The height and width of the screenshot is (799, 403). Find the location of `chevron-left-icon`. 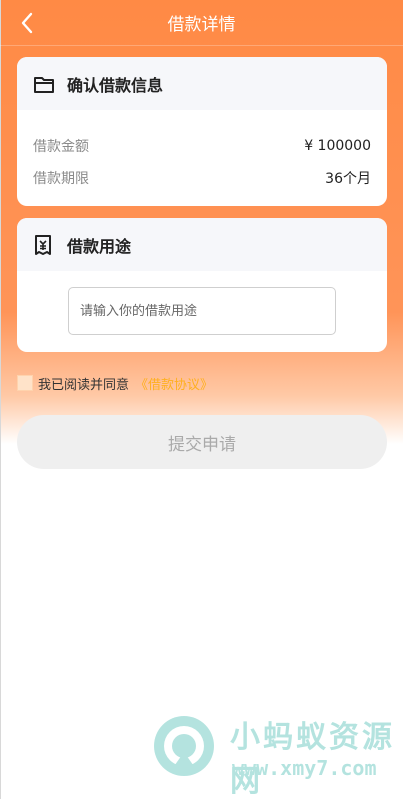

chevron-left-icon is located at coordinates (27, 23).